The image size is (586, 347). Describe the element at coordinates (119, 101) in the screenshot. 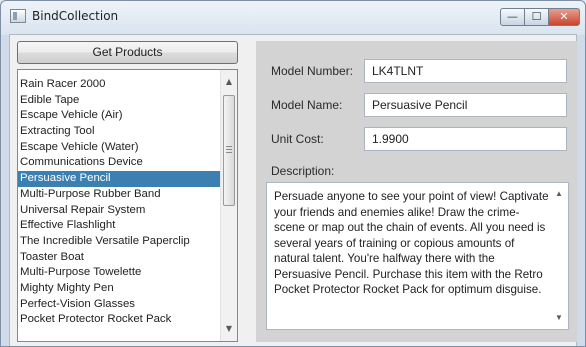

I see `list-item: Edible Tape` at that location.